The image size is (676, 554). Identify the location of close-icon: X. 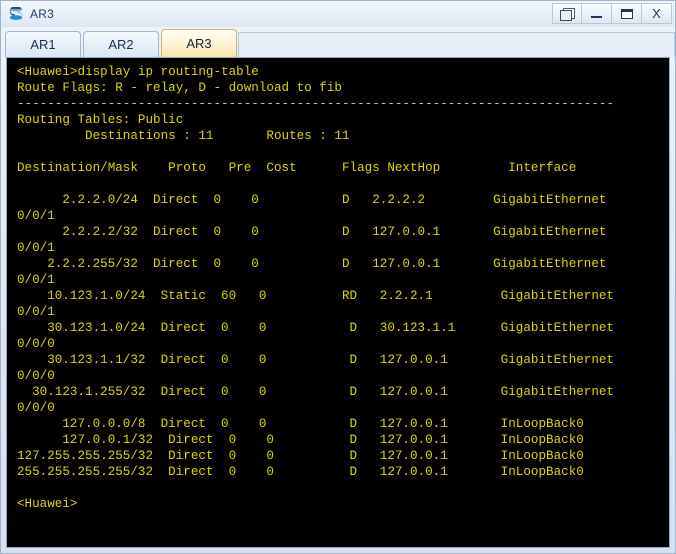
(656, 13).